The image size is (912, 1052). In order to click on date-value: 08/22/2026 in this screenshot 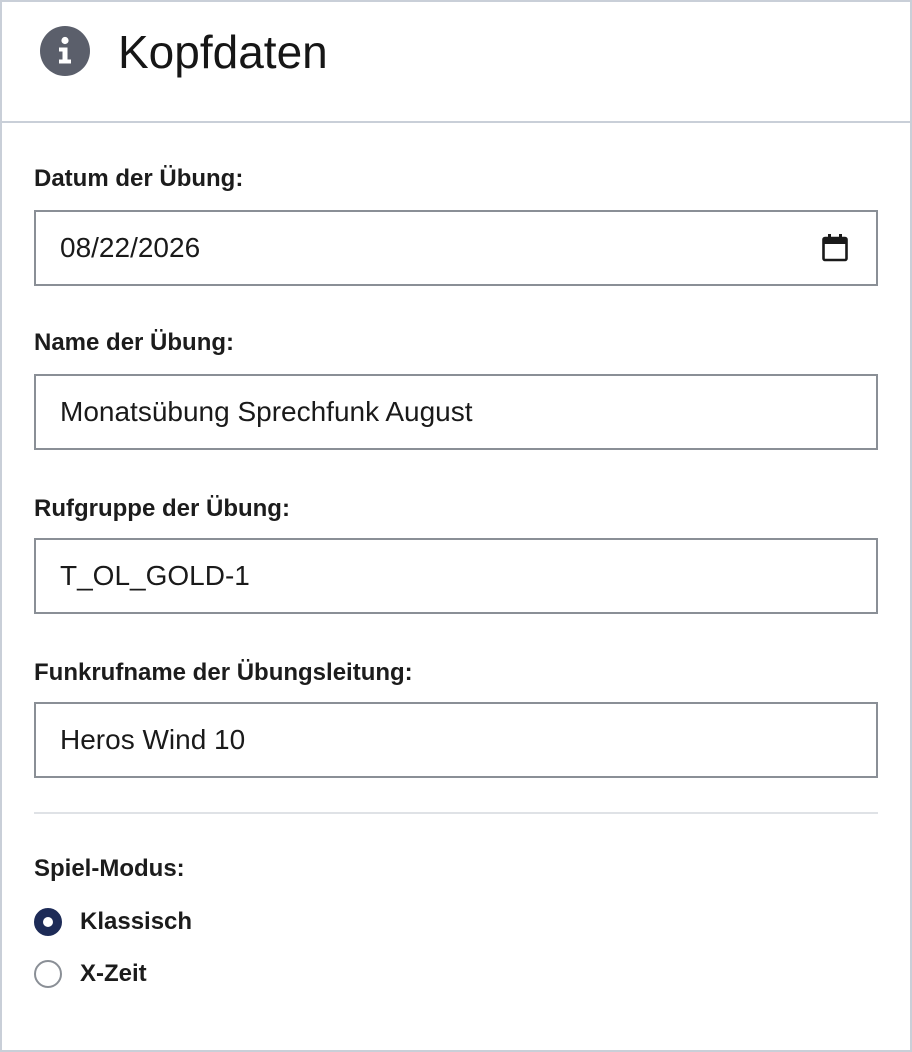, I will do `click(130, 247)`.